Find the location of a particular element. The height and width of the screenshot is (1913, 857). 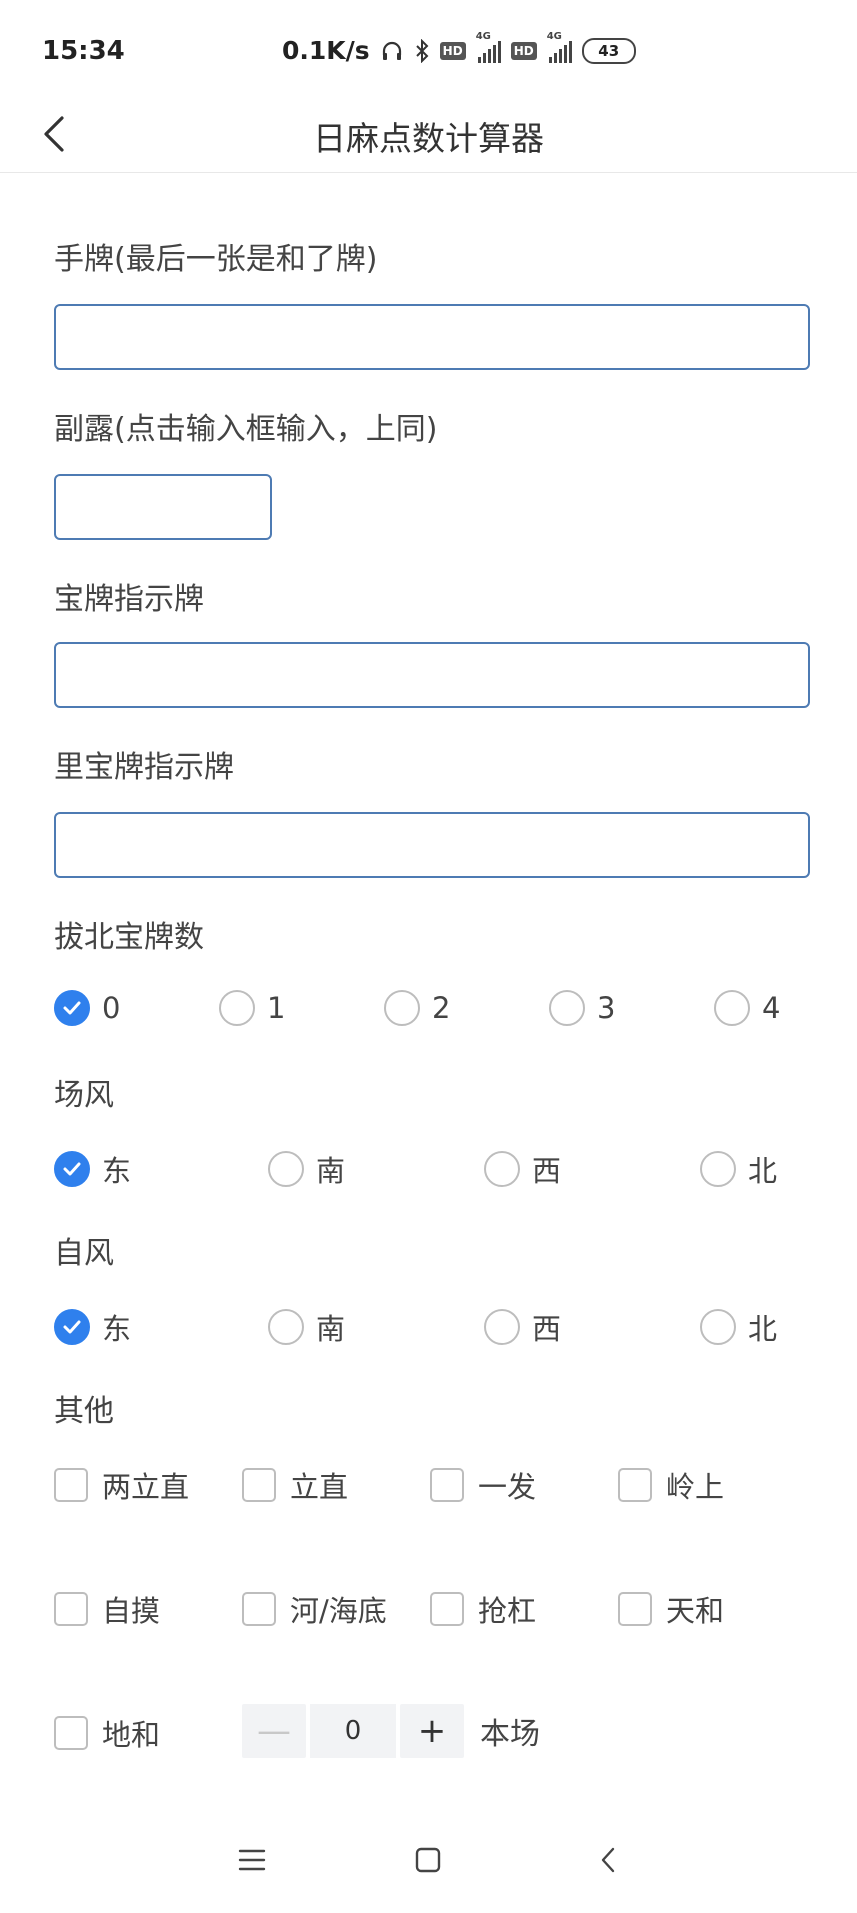

kita-option-4: 4 is located at coordinates (747, 1008).